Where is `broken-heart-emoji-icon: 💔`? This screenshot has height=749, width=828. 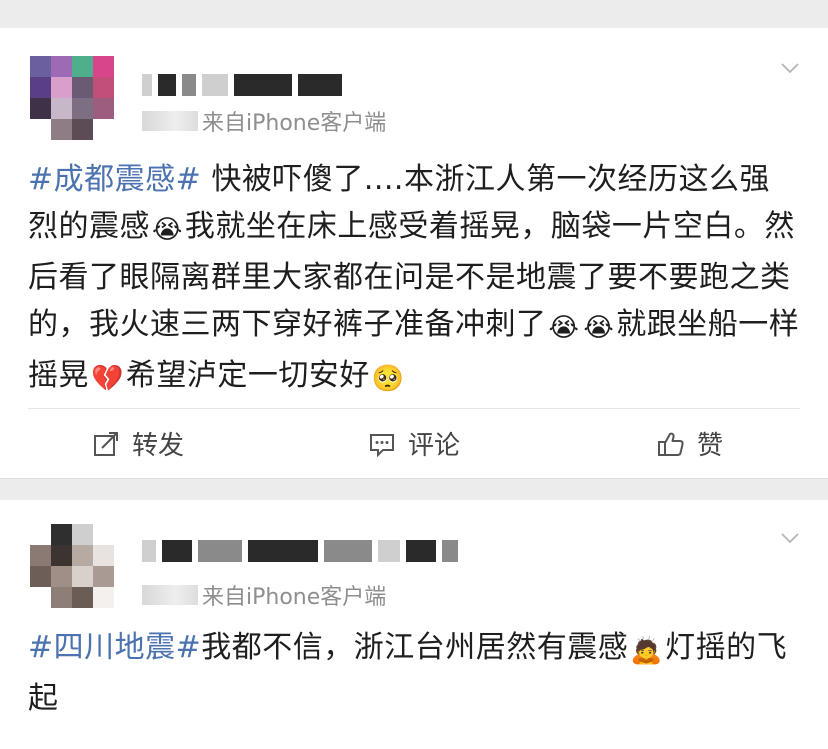
broken-heart-emoji-icon: 💔 is located at coordinates (107, 379).